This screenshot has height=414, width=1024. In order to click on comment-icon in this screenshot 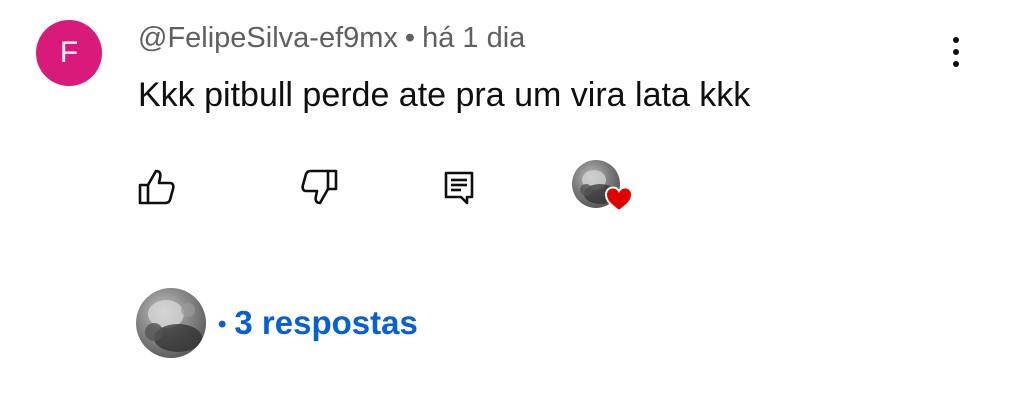, I will do `click(459, 188)`.